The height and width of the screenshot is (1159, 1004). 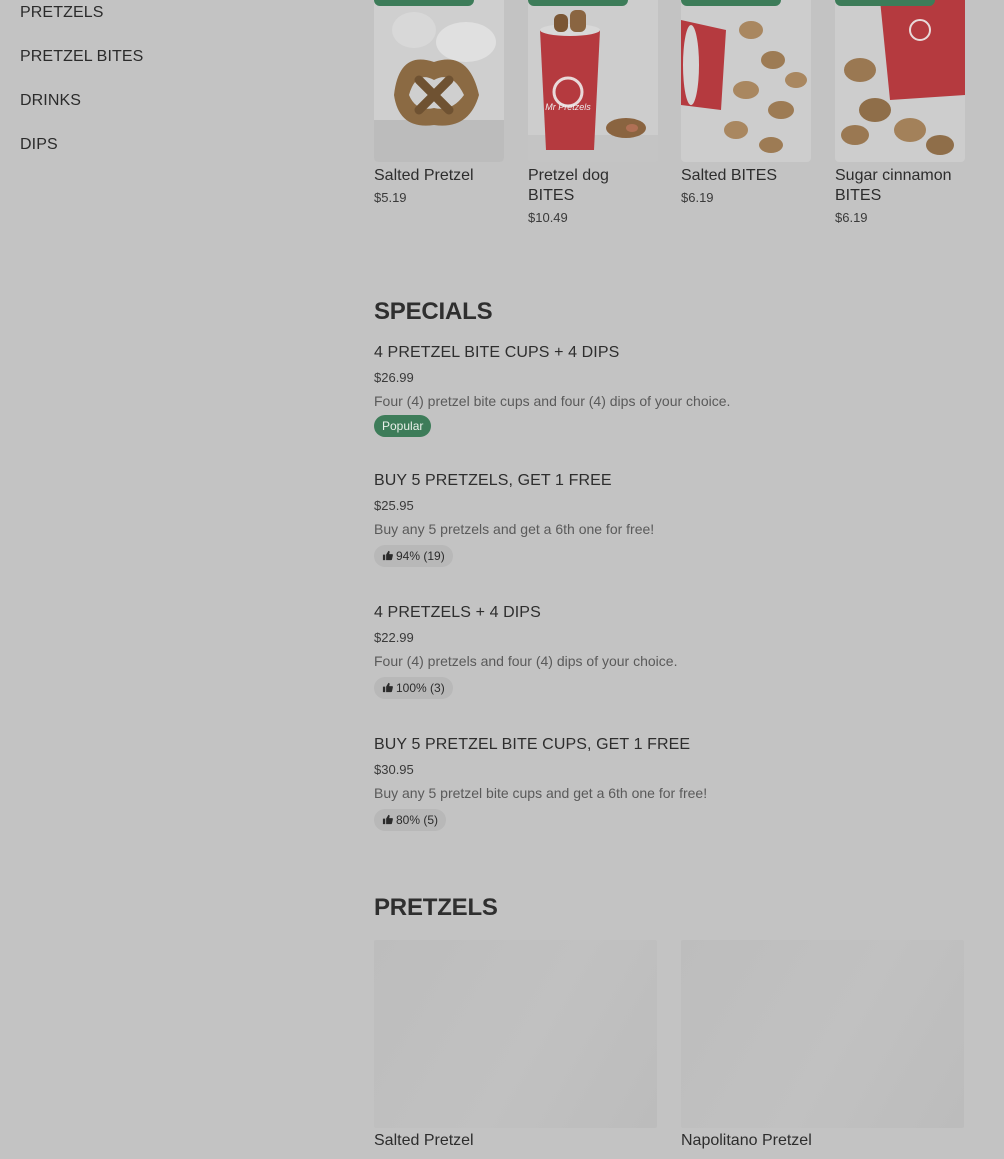 I want to click on sidebar-item-dips: DIPS, so click(x=39, y=145).